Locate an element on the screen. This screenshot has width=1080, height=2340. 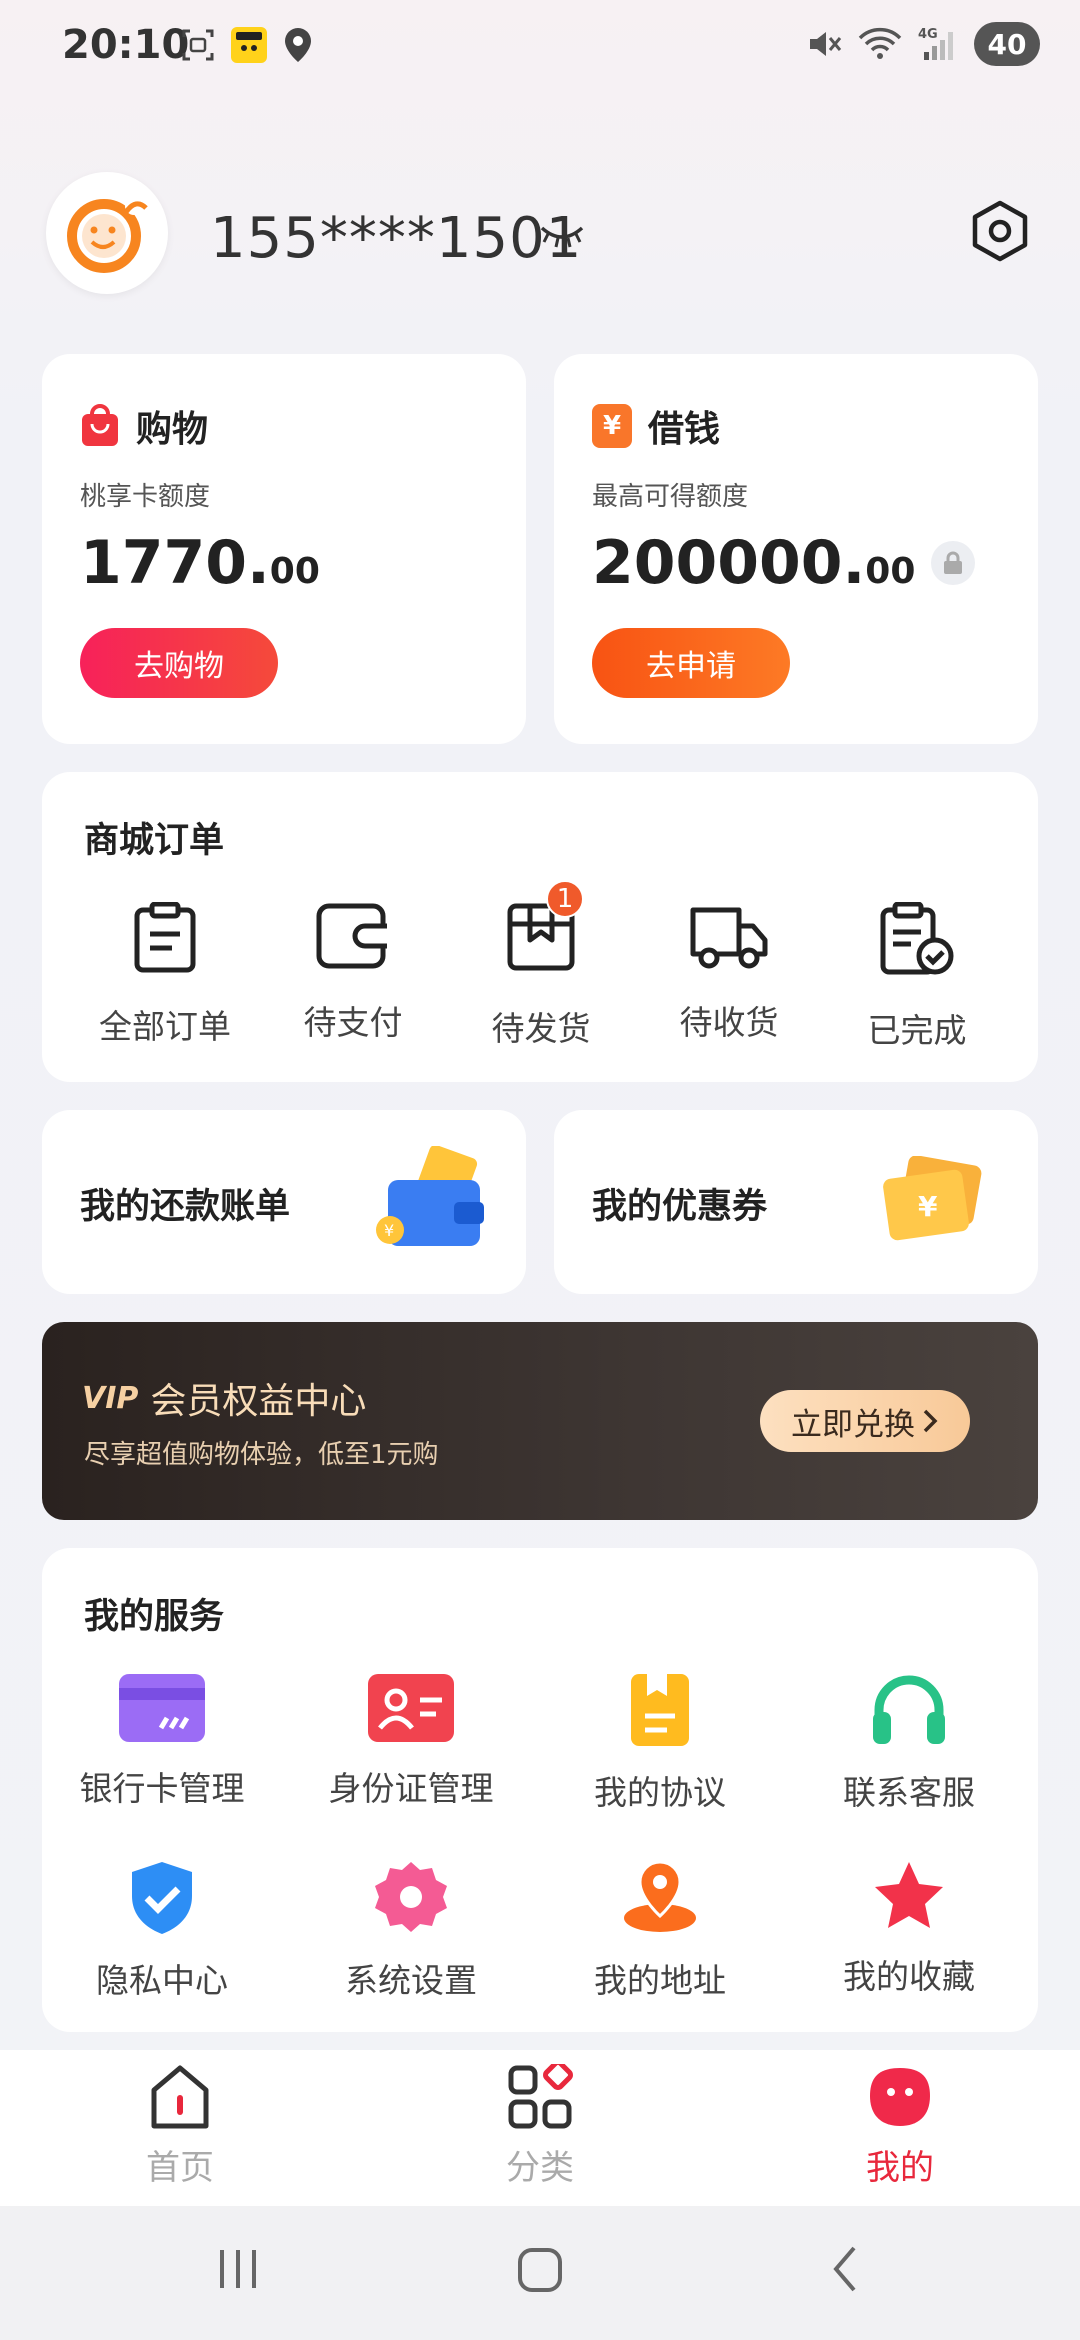
loan-card: ¥ 借钱 最高可得额度 200000. 00 去申请 is located at coordinates (796, 549).